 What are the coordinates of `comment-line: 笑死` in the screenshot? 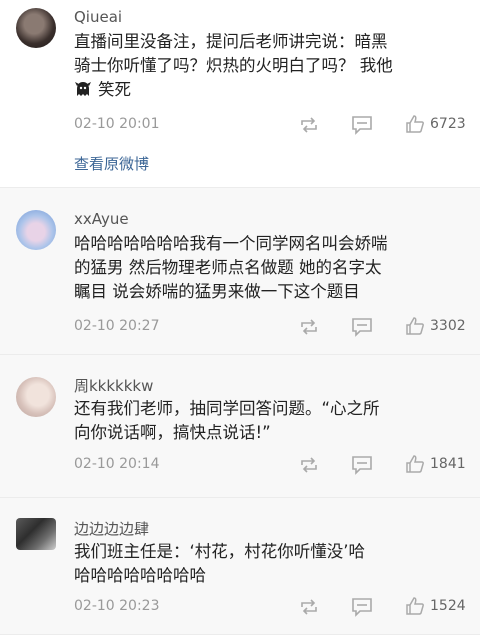 It's located at (268, 90).